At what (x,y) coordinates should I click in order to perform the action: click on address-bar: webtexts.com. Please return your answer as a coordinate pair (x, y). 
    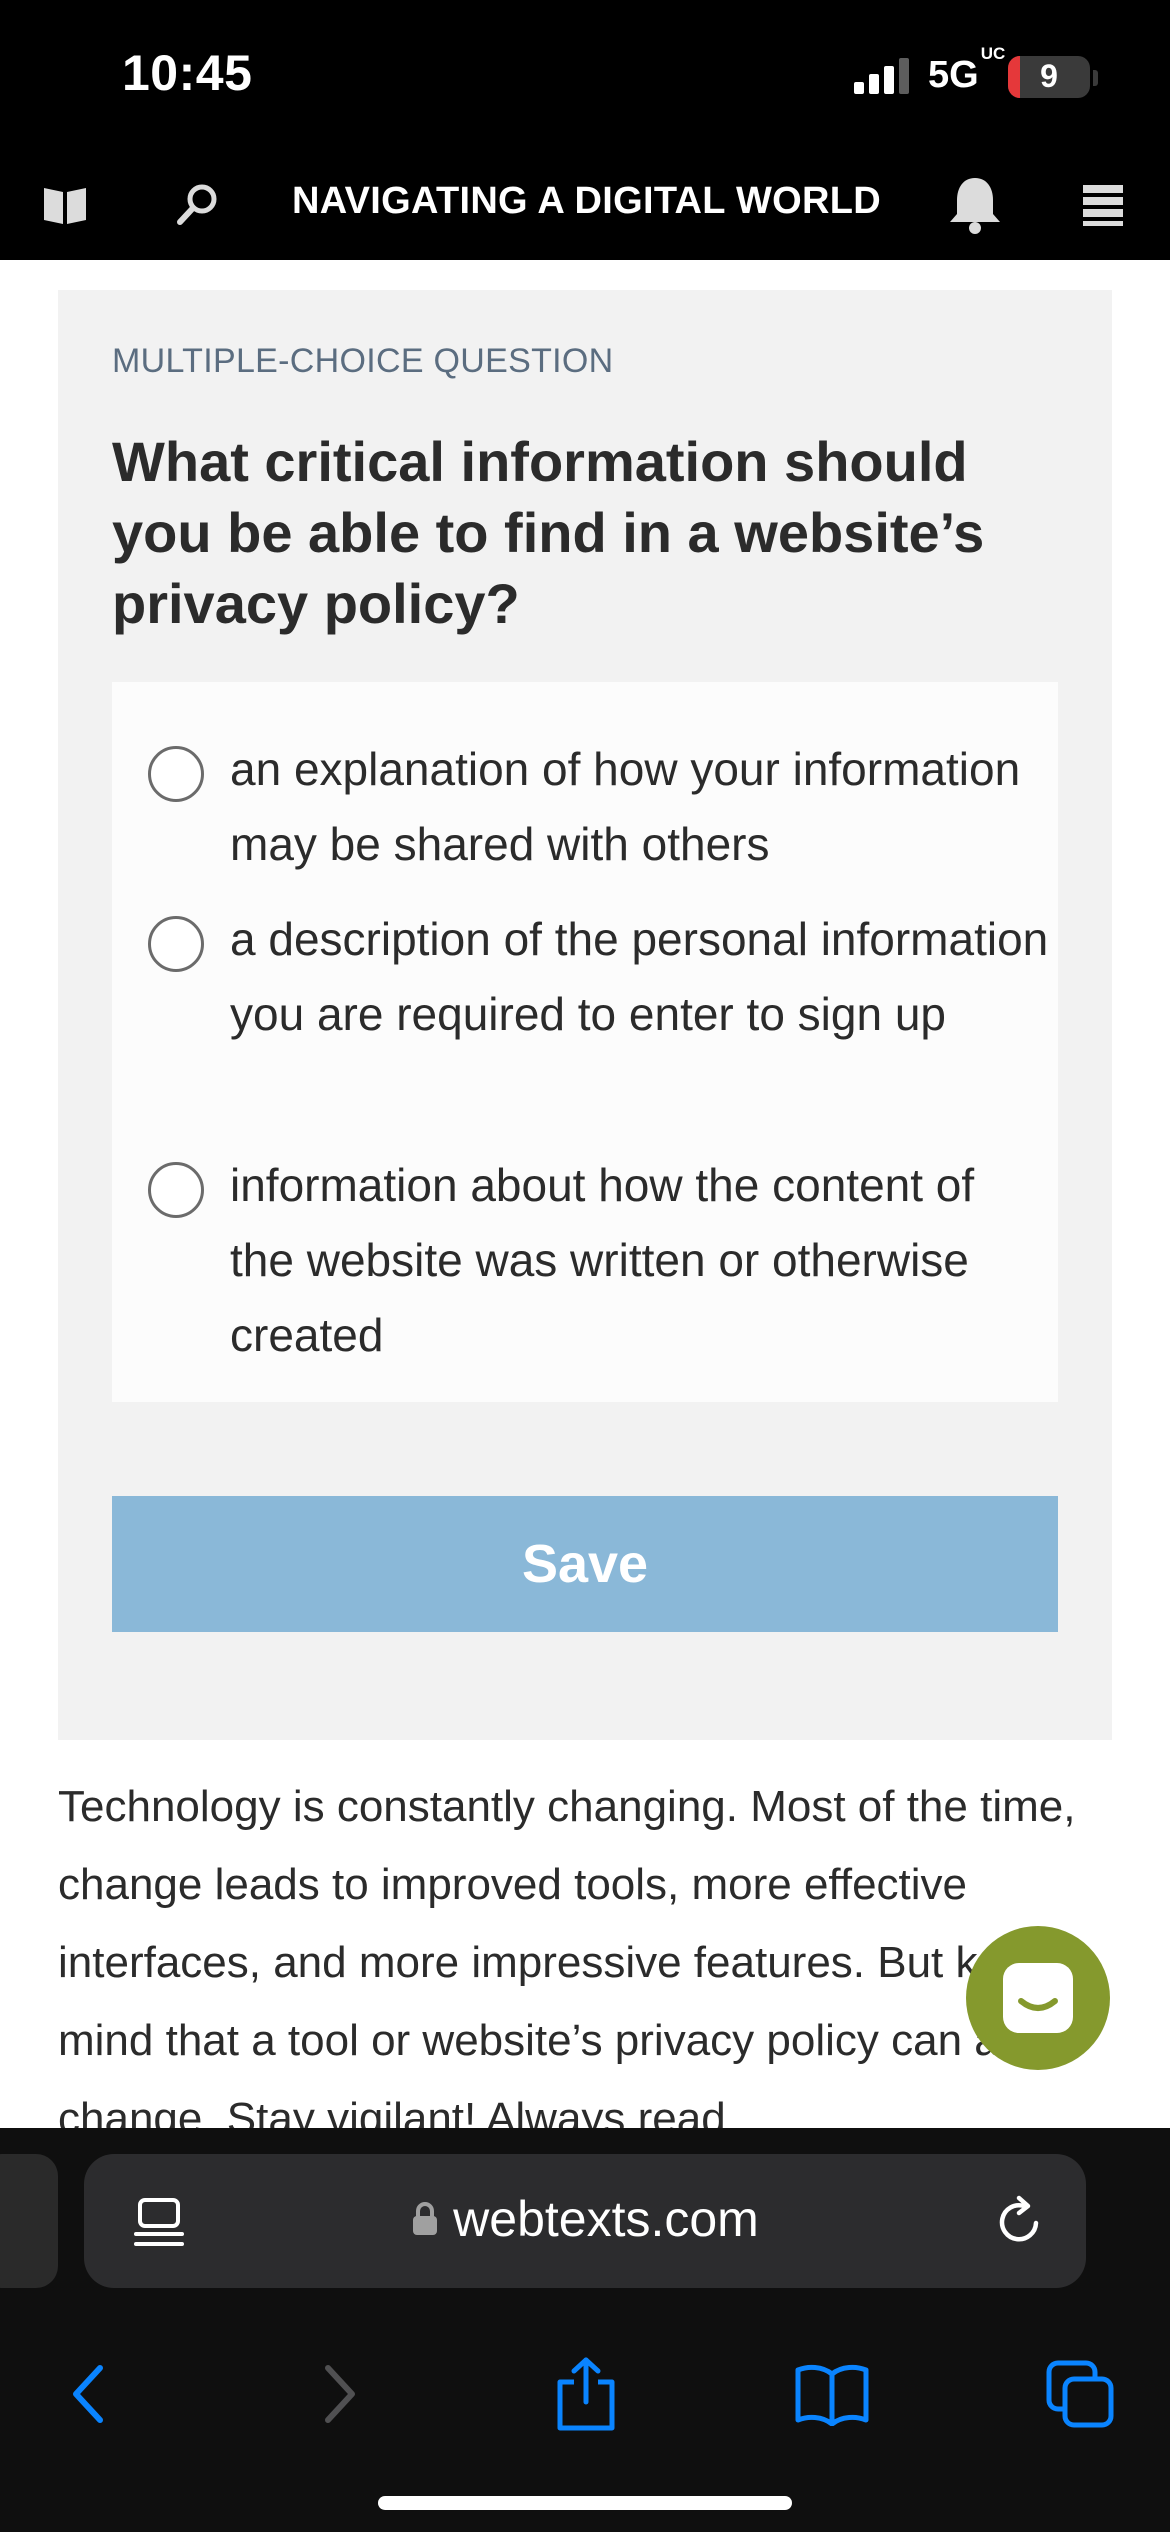
    Looking at the image, I should click on (585, 2221).